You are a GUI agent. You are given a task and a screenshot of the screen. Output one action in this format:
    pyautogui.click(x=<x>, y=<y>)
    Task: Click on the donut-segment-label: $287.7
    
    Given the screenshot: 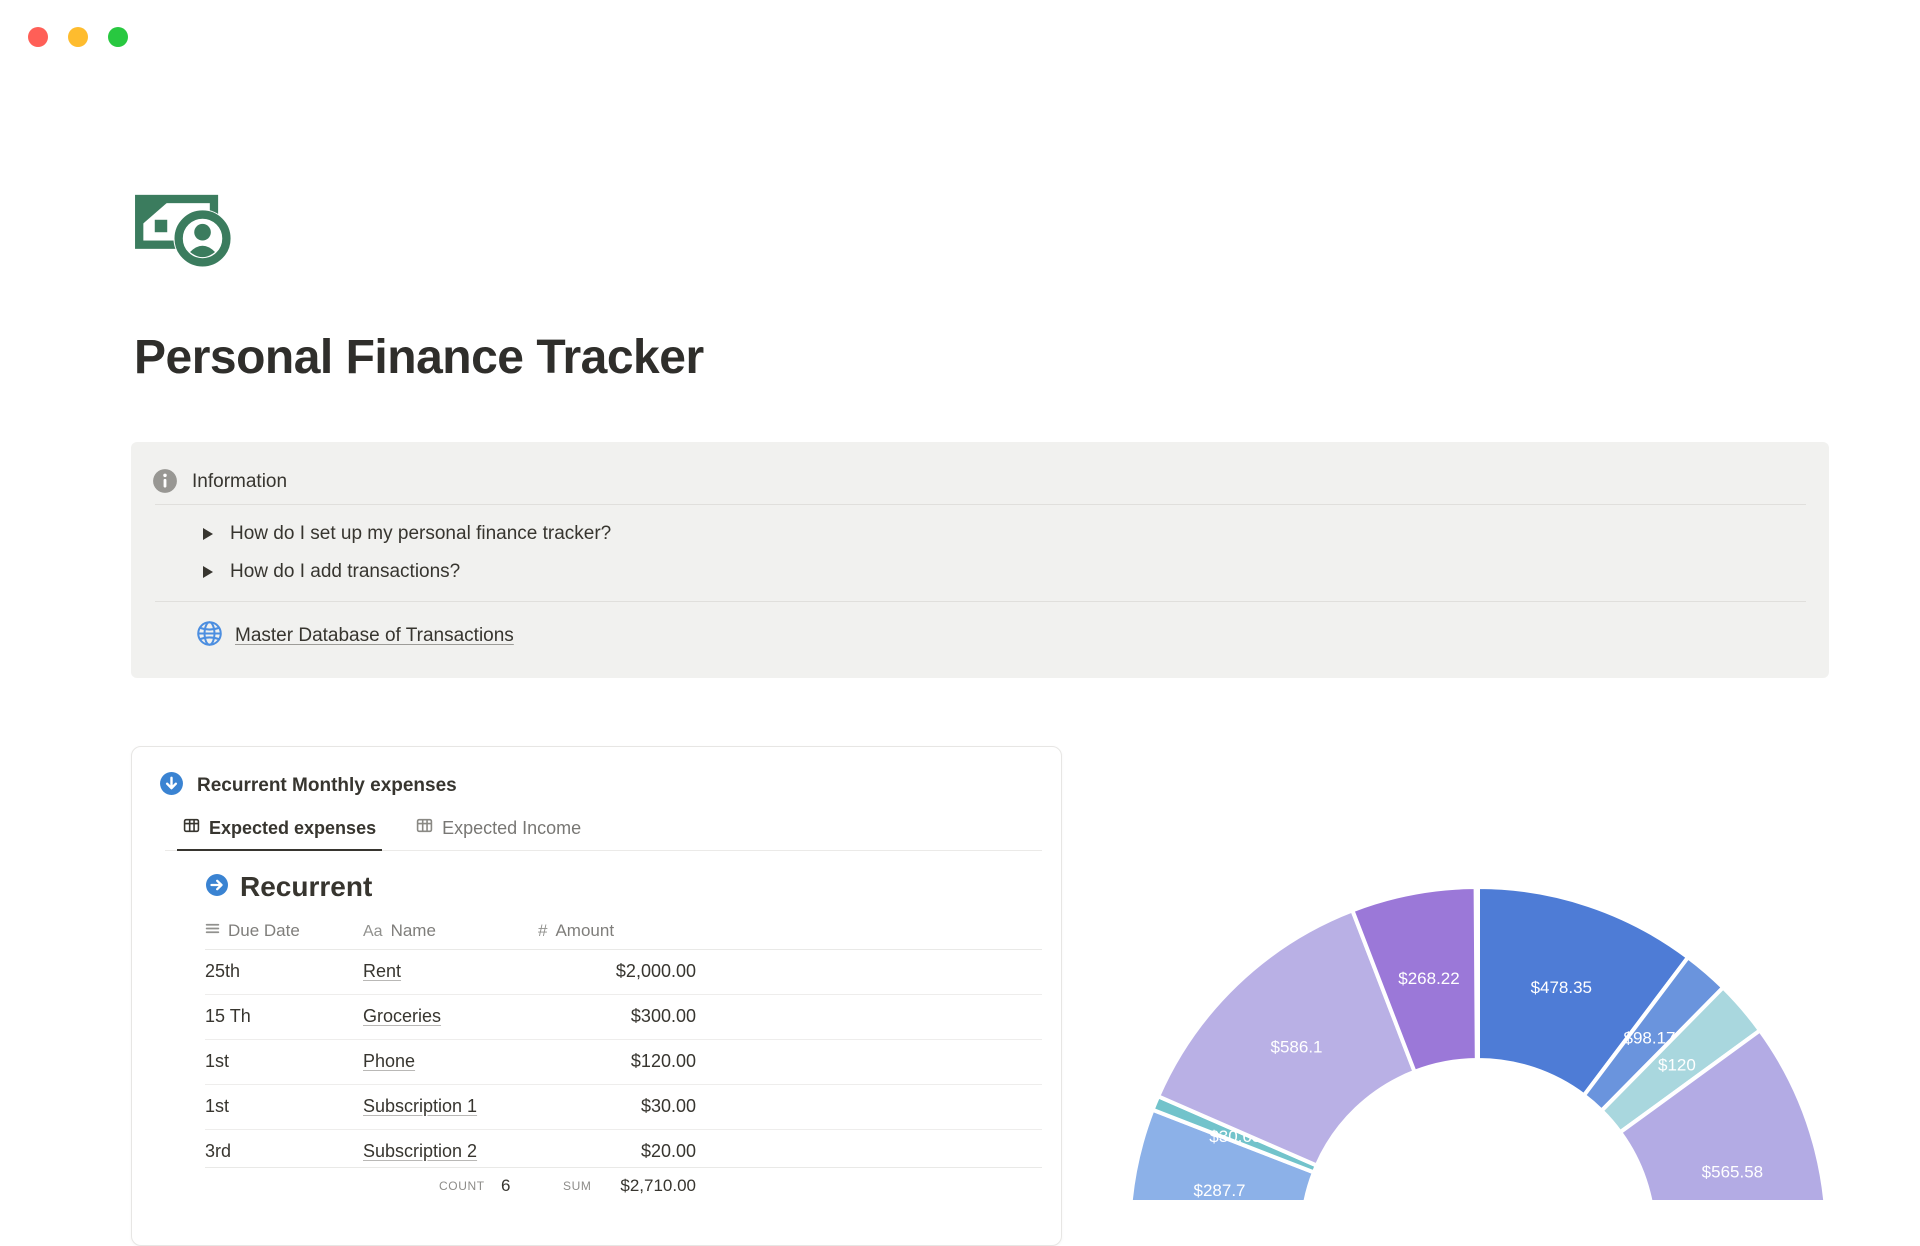 What is the action you would take?
    pyautogui.click(x=1220, y=1190)
    